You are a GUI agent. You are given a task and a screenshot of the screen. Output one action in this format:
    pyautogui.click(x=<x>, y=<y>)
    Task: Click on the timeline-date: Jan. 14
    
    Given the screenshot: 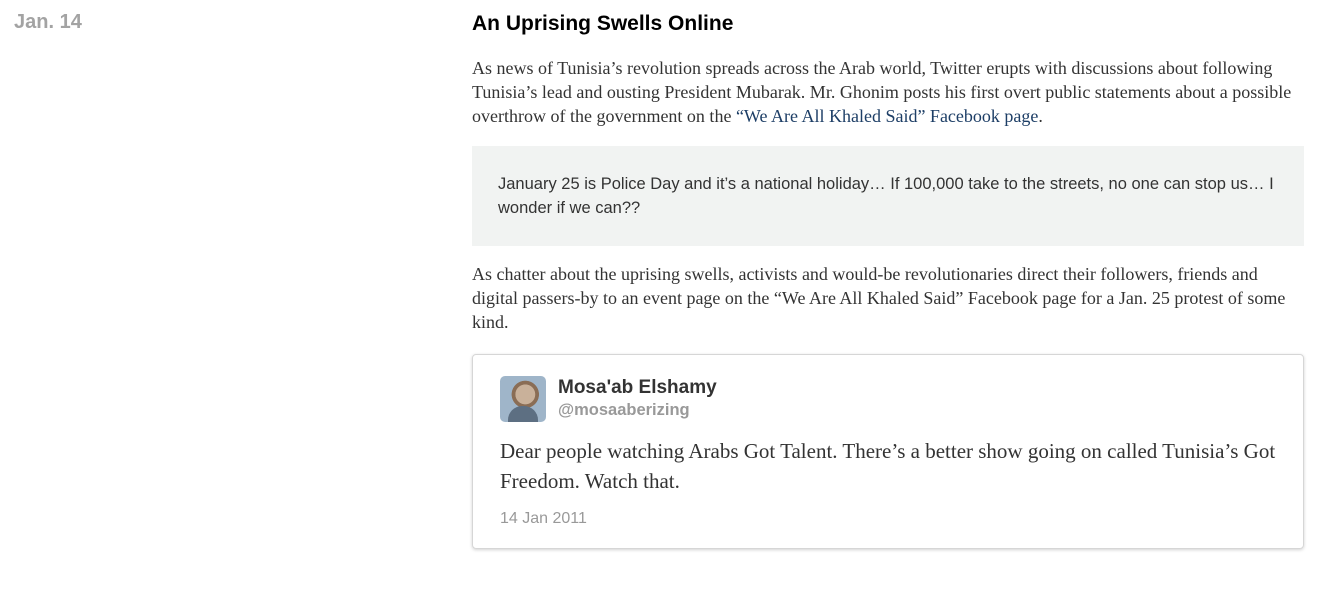 What is the action you would take?
    pyautogui.click(x=48, y=22)
    